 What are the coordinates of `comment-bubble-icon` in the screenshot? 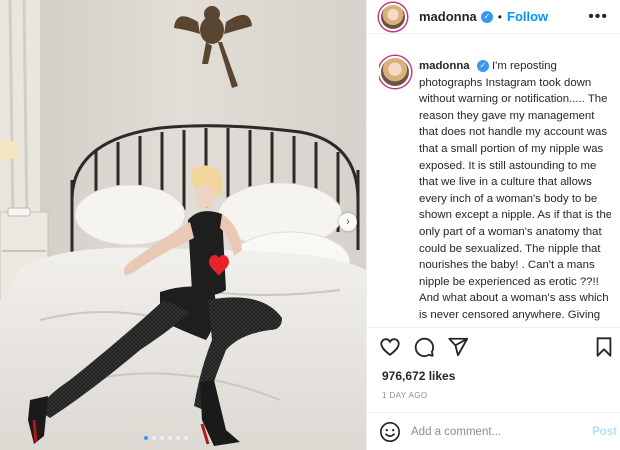 It's located at (424, 347).